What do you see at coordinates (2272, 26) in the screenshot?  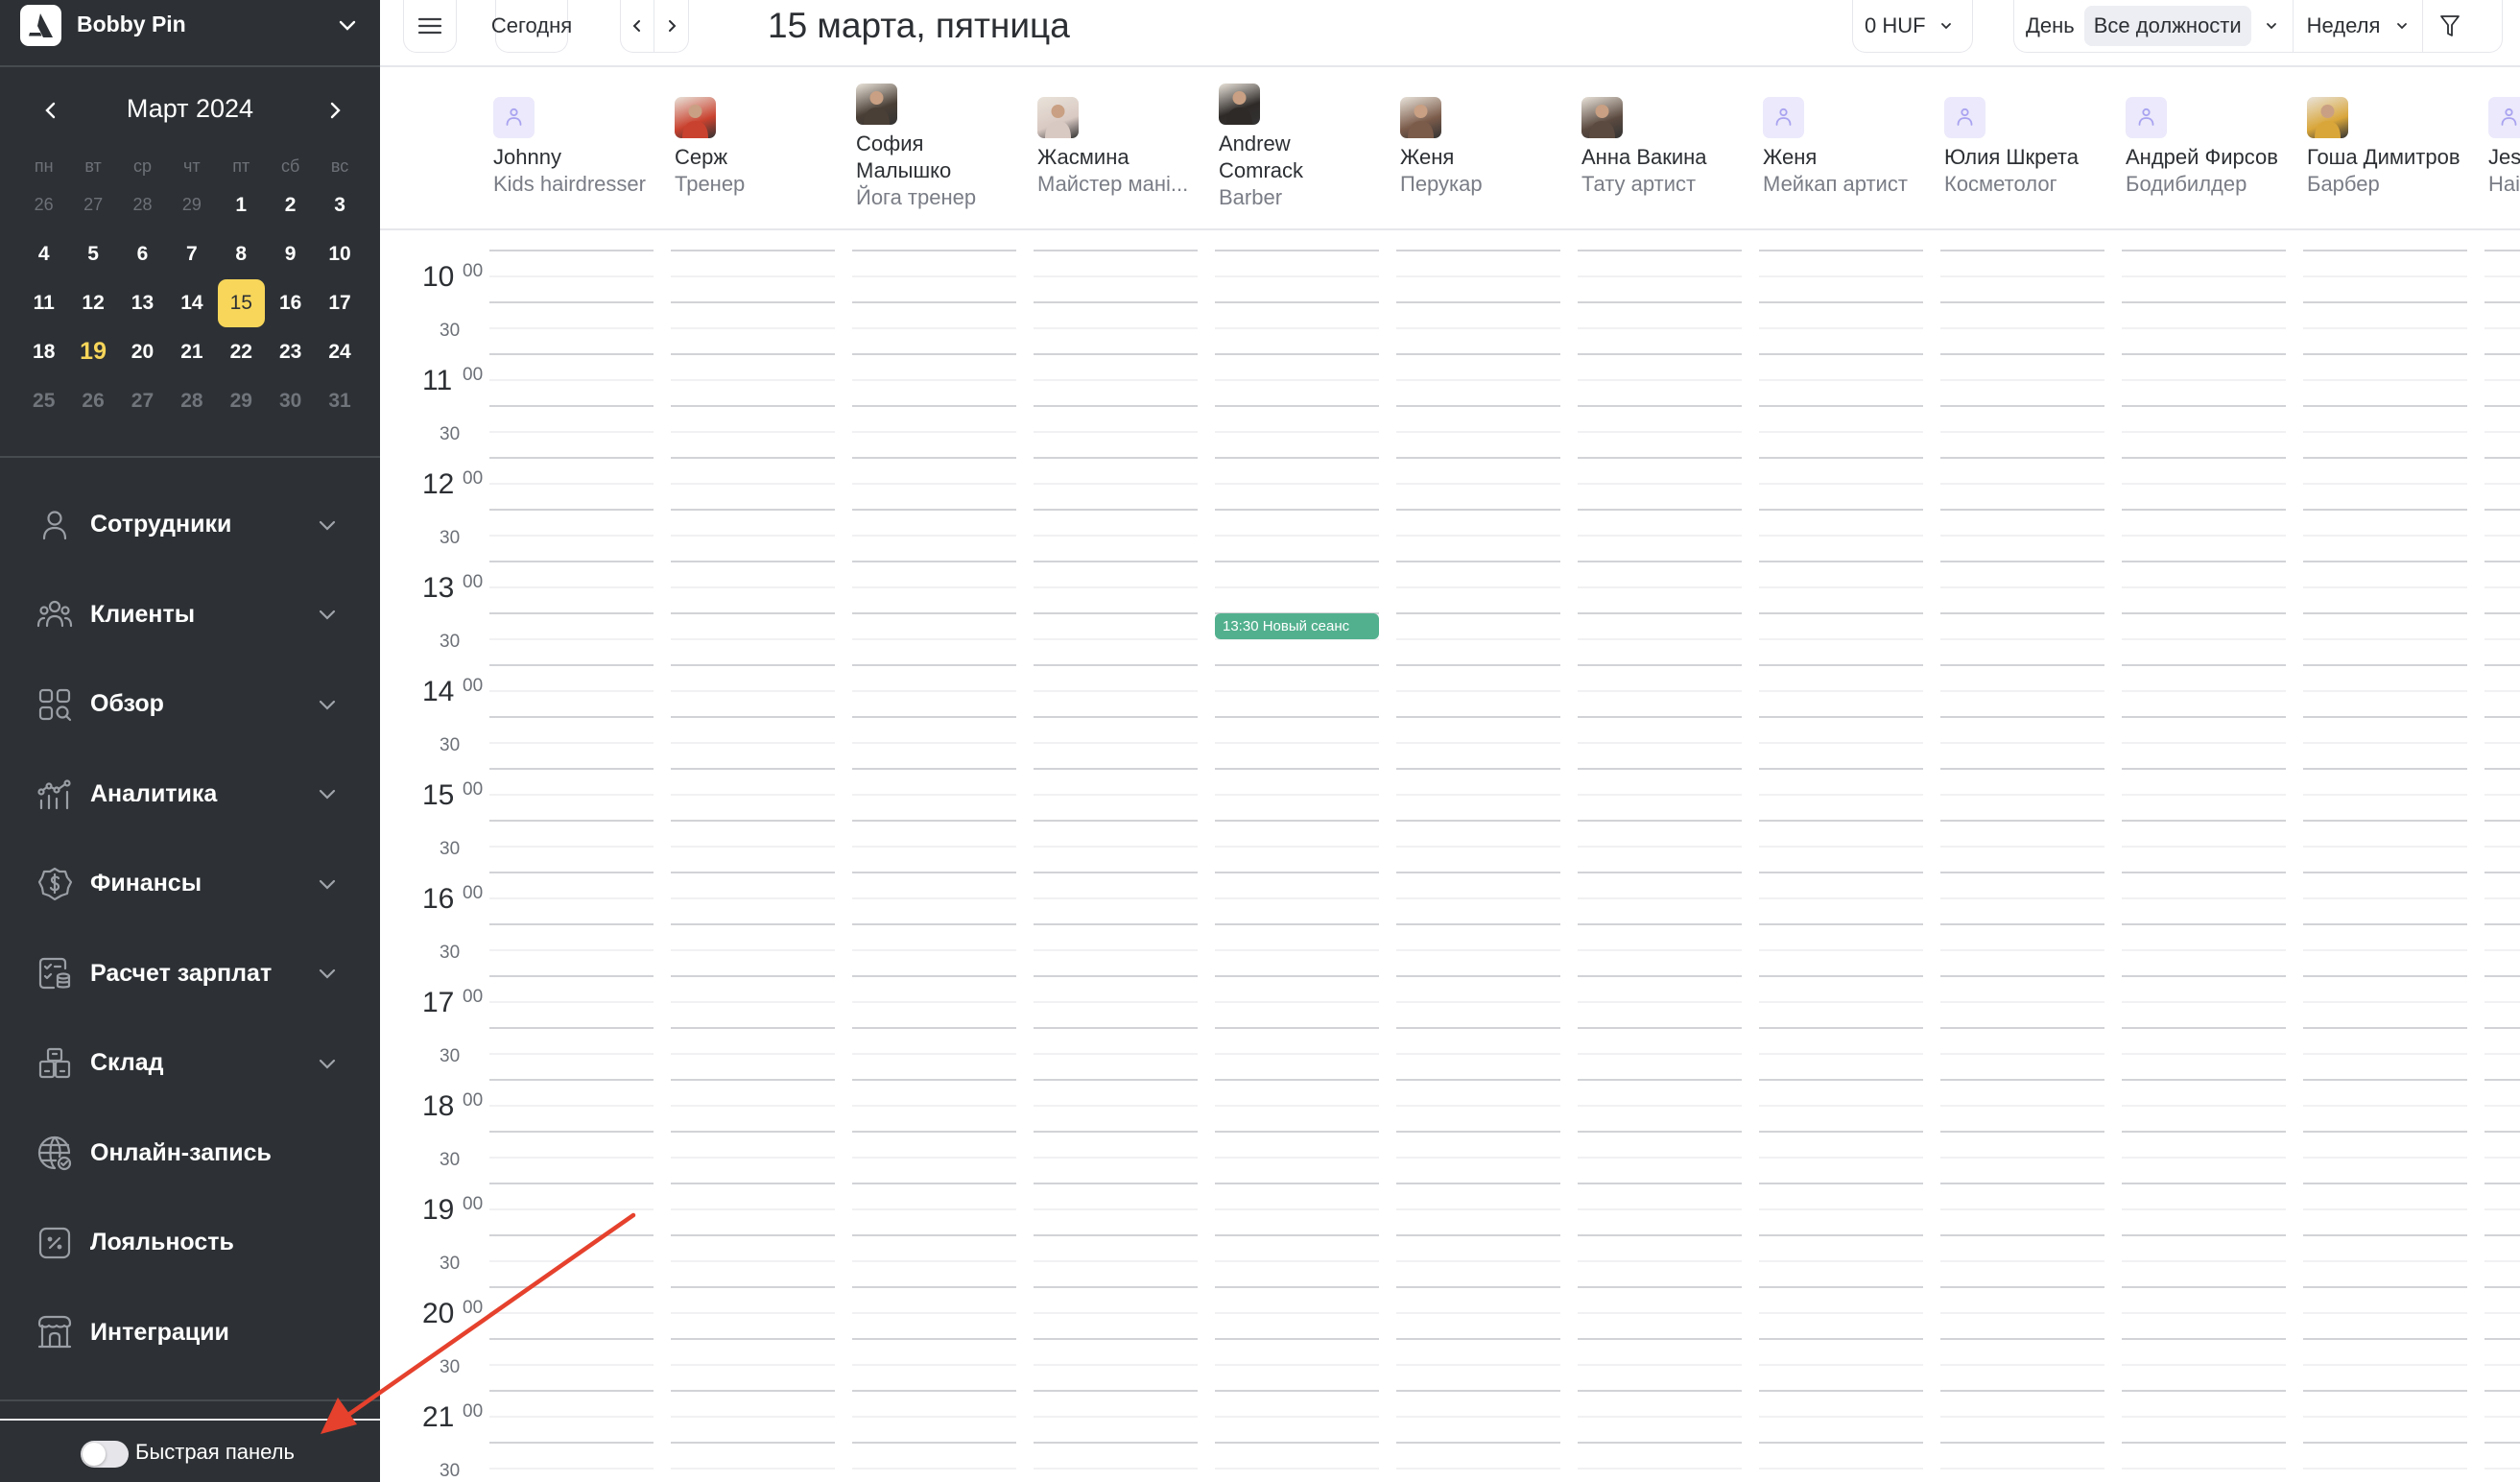 I see `positions-dropdown-toggle` at bounding box center [2272, 26].